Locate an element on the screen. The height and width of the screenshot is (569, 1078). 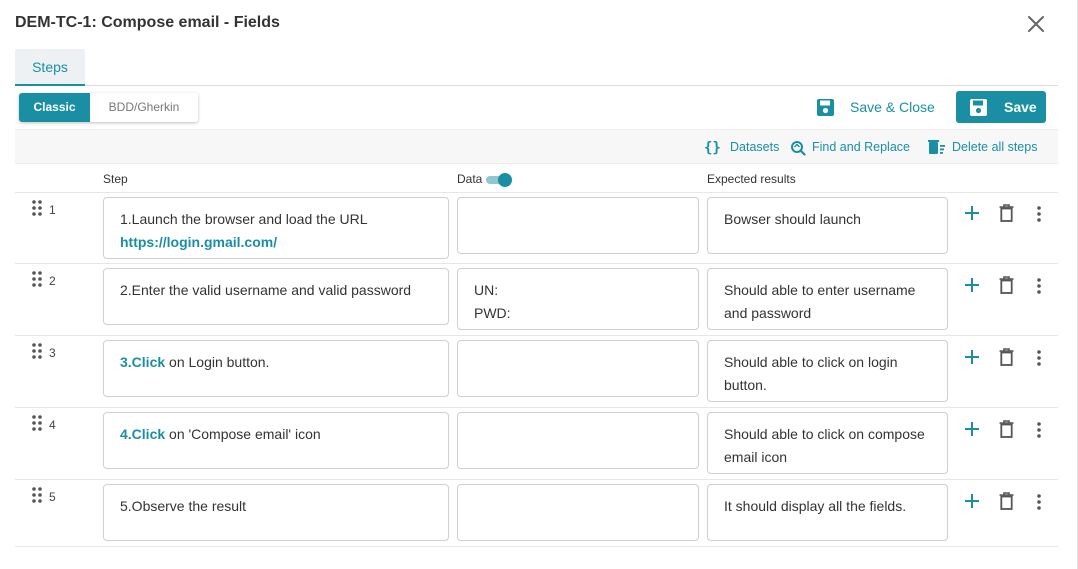
find-replace-icon is located at coordinates (798, 148).